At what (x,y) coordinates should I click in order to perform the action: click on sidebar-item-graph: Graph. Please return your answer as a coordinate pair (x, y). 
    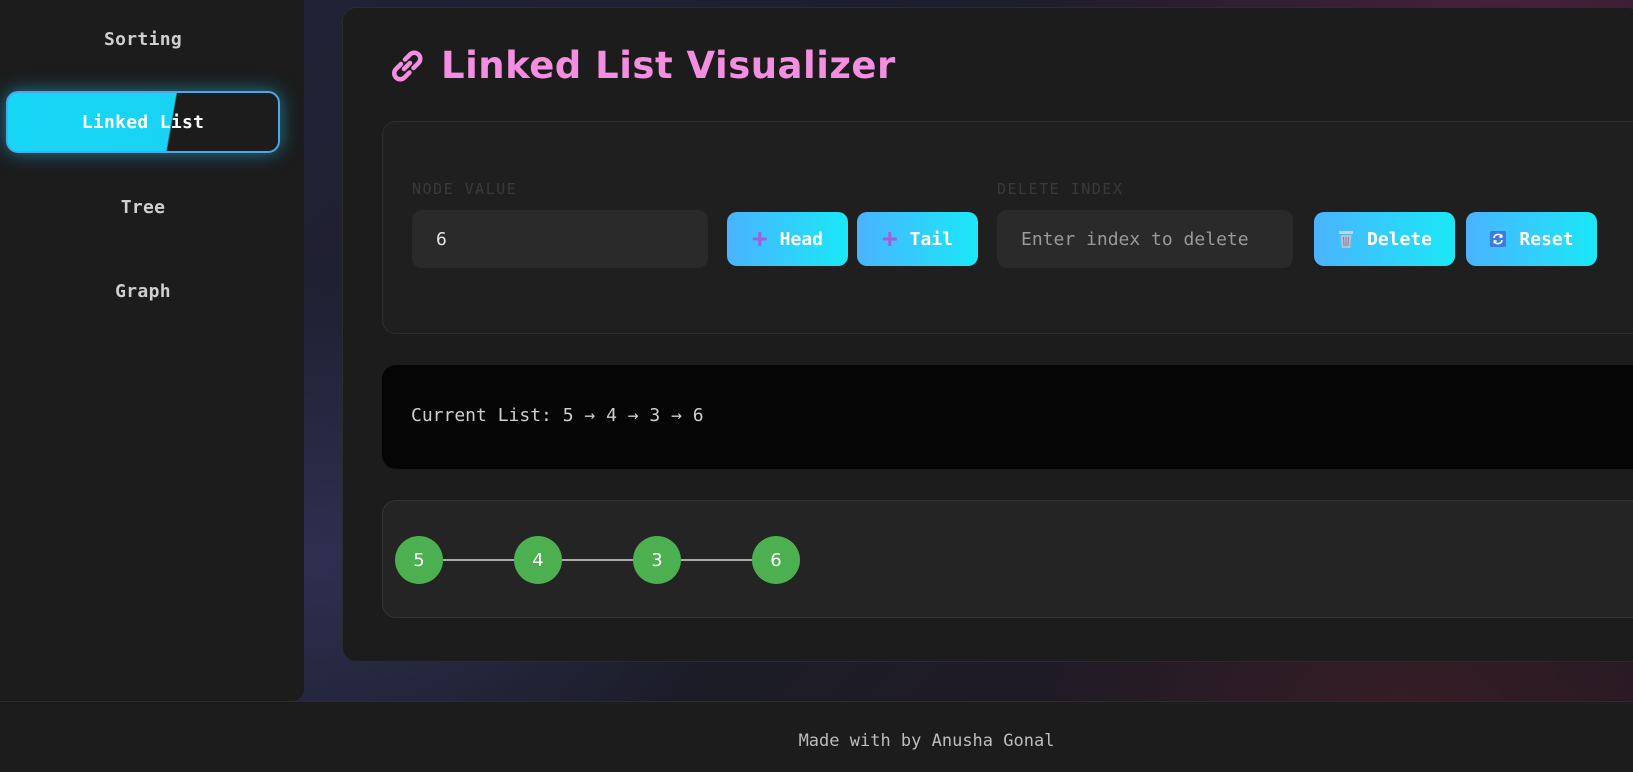
    Looking at the image, I should click on (143, 291).